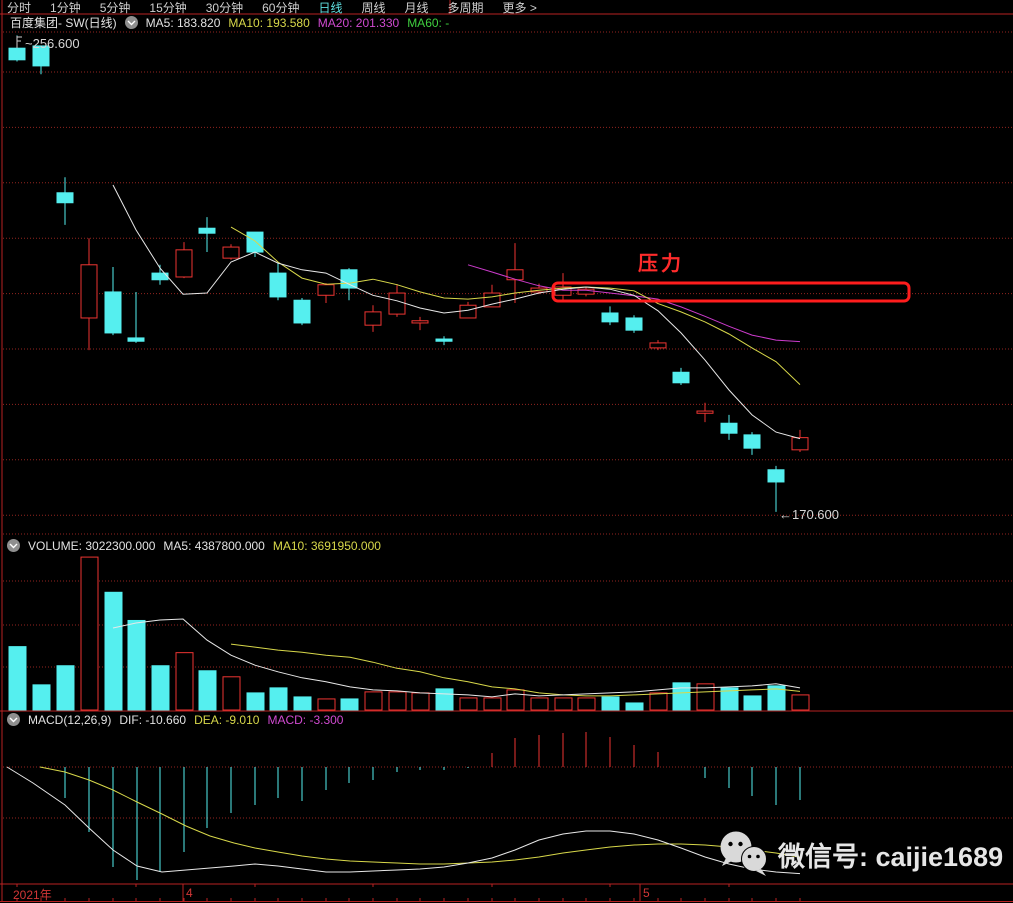 The image size is (1013, 903). What do you see at coordinates (358, 22) in the screenshot?
I see `ma20-value: MA20: 201.330` at bounding box center [358, 22].